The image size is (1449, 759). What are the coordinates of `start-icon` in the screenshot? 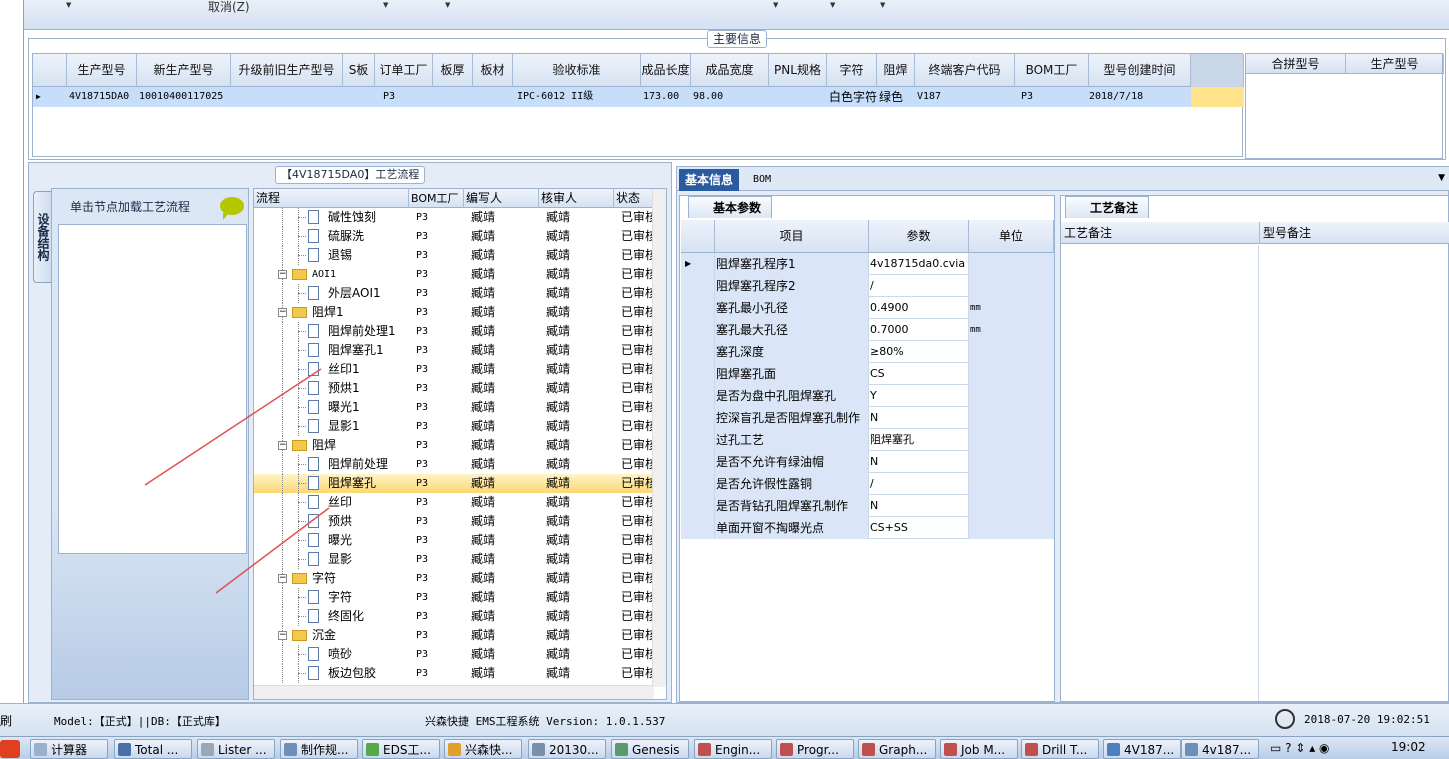 It's located at (10, 749).